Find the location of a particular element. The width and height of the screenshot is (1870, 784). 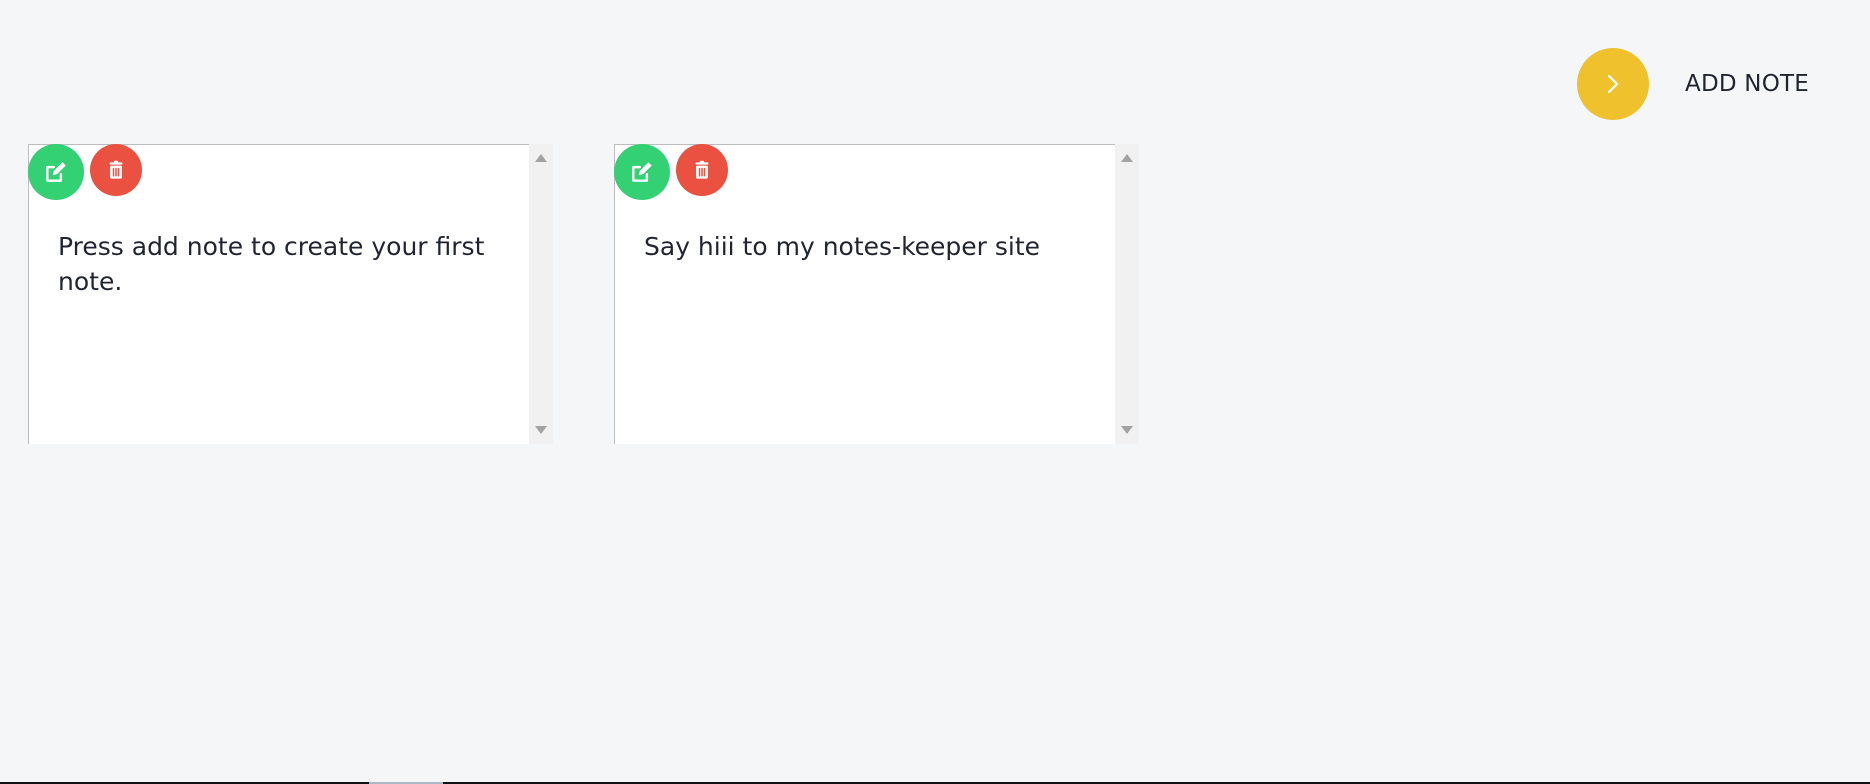

add-note-control: ADD NOTE is located at coordinates (1693, 84).